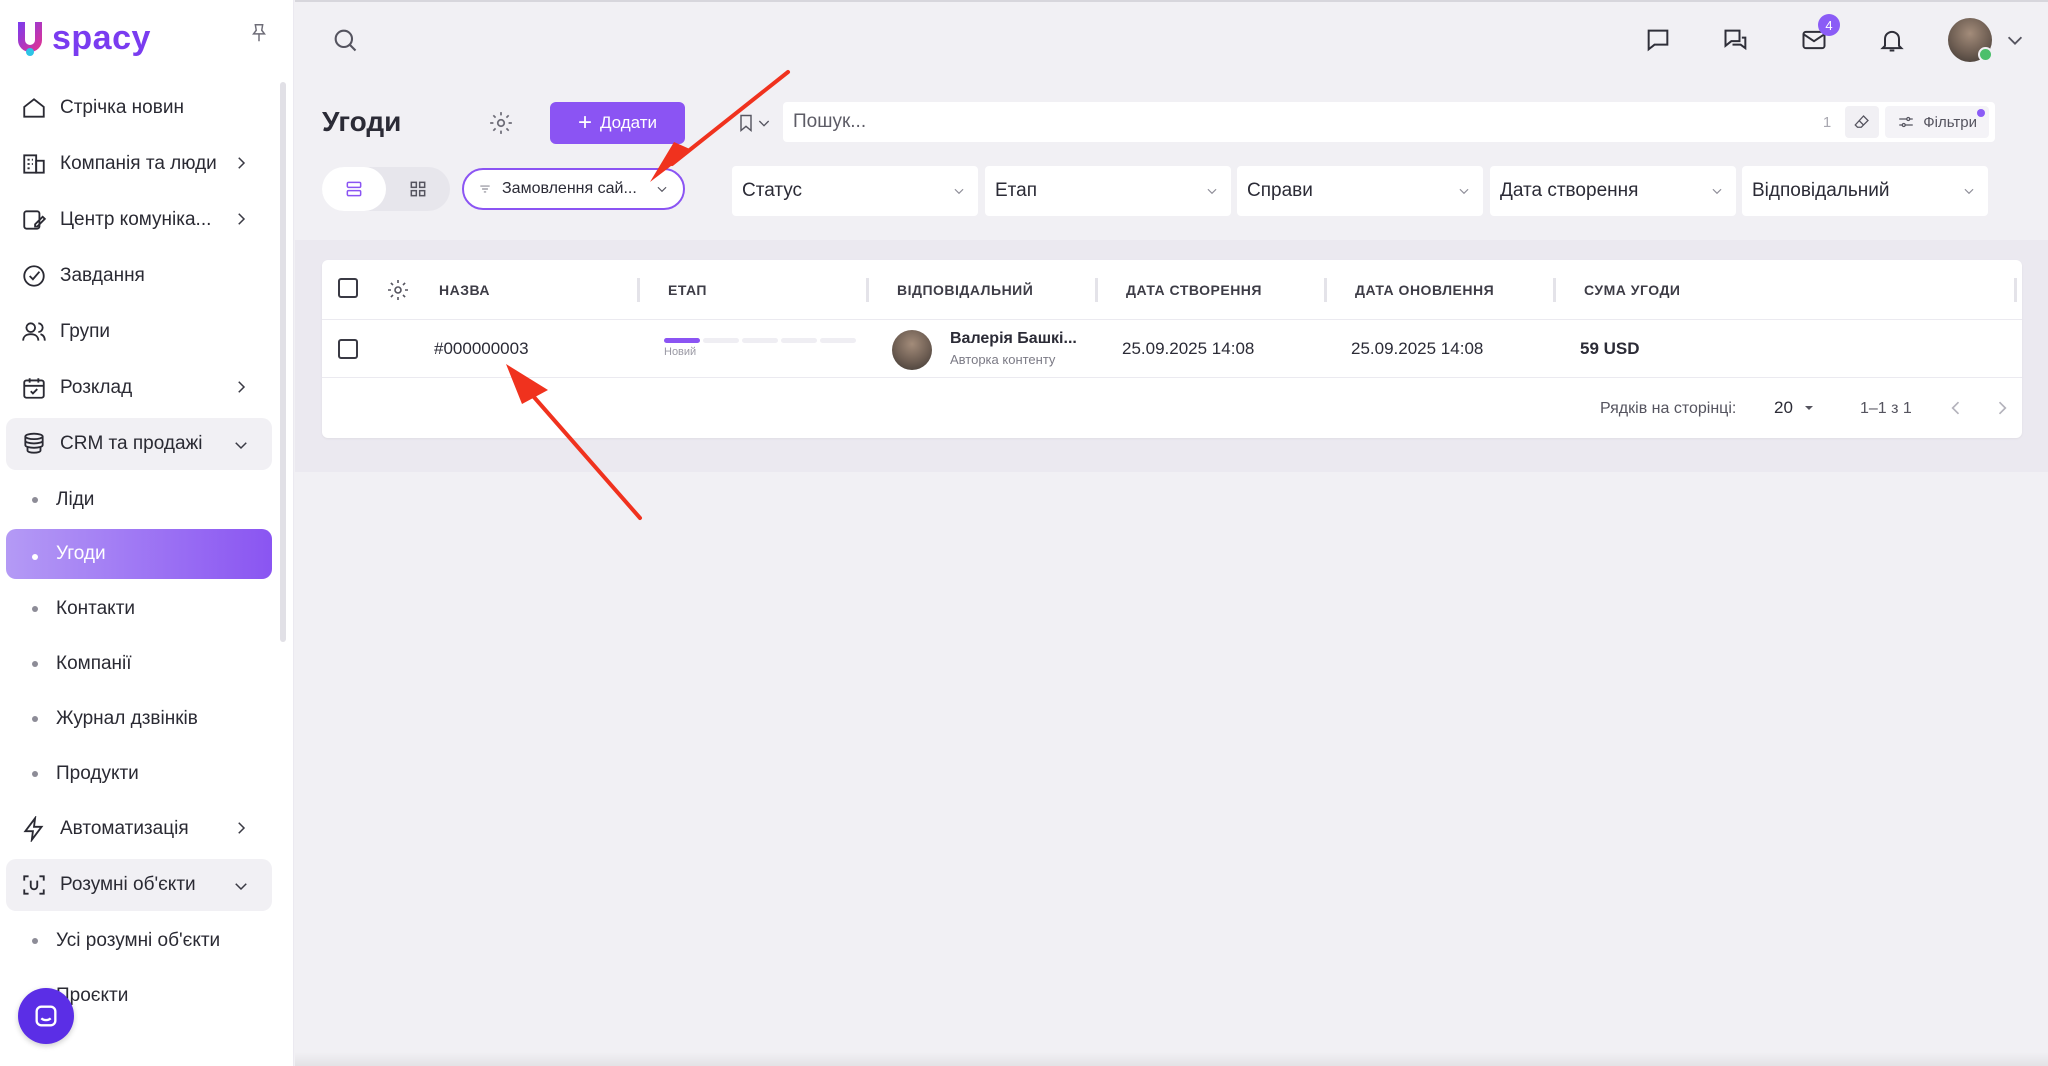 This screenshot has height=1066, width=2048. Describe the element at coordinates (464, 290) in the screenshot. I see `column-header-name: НАЗВА` at that location.